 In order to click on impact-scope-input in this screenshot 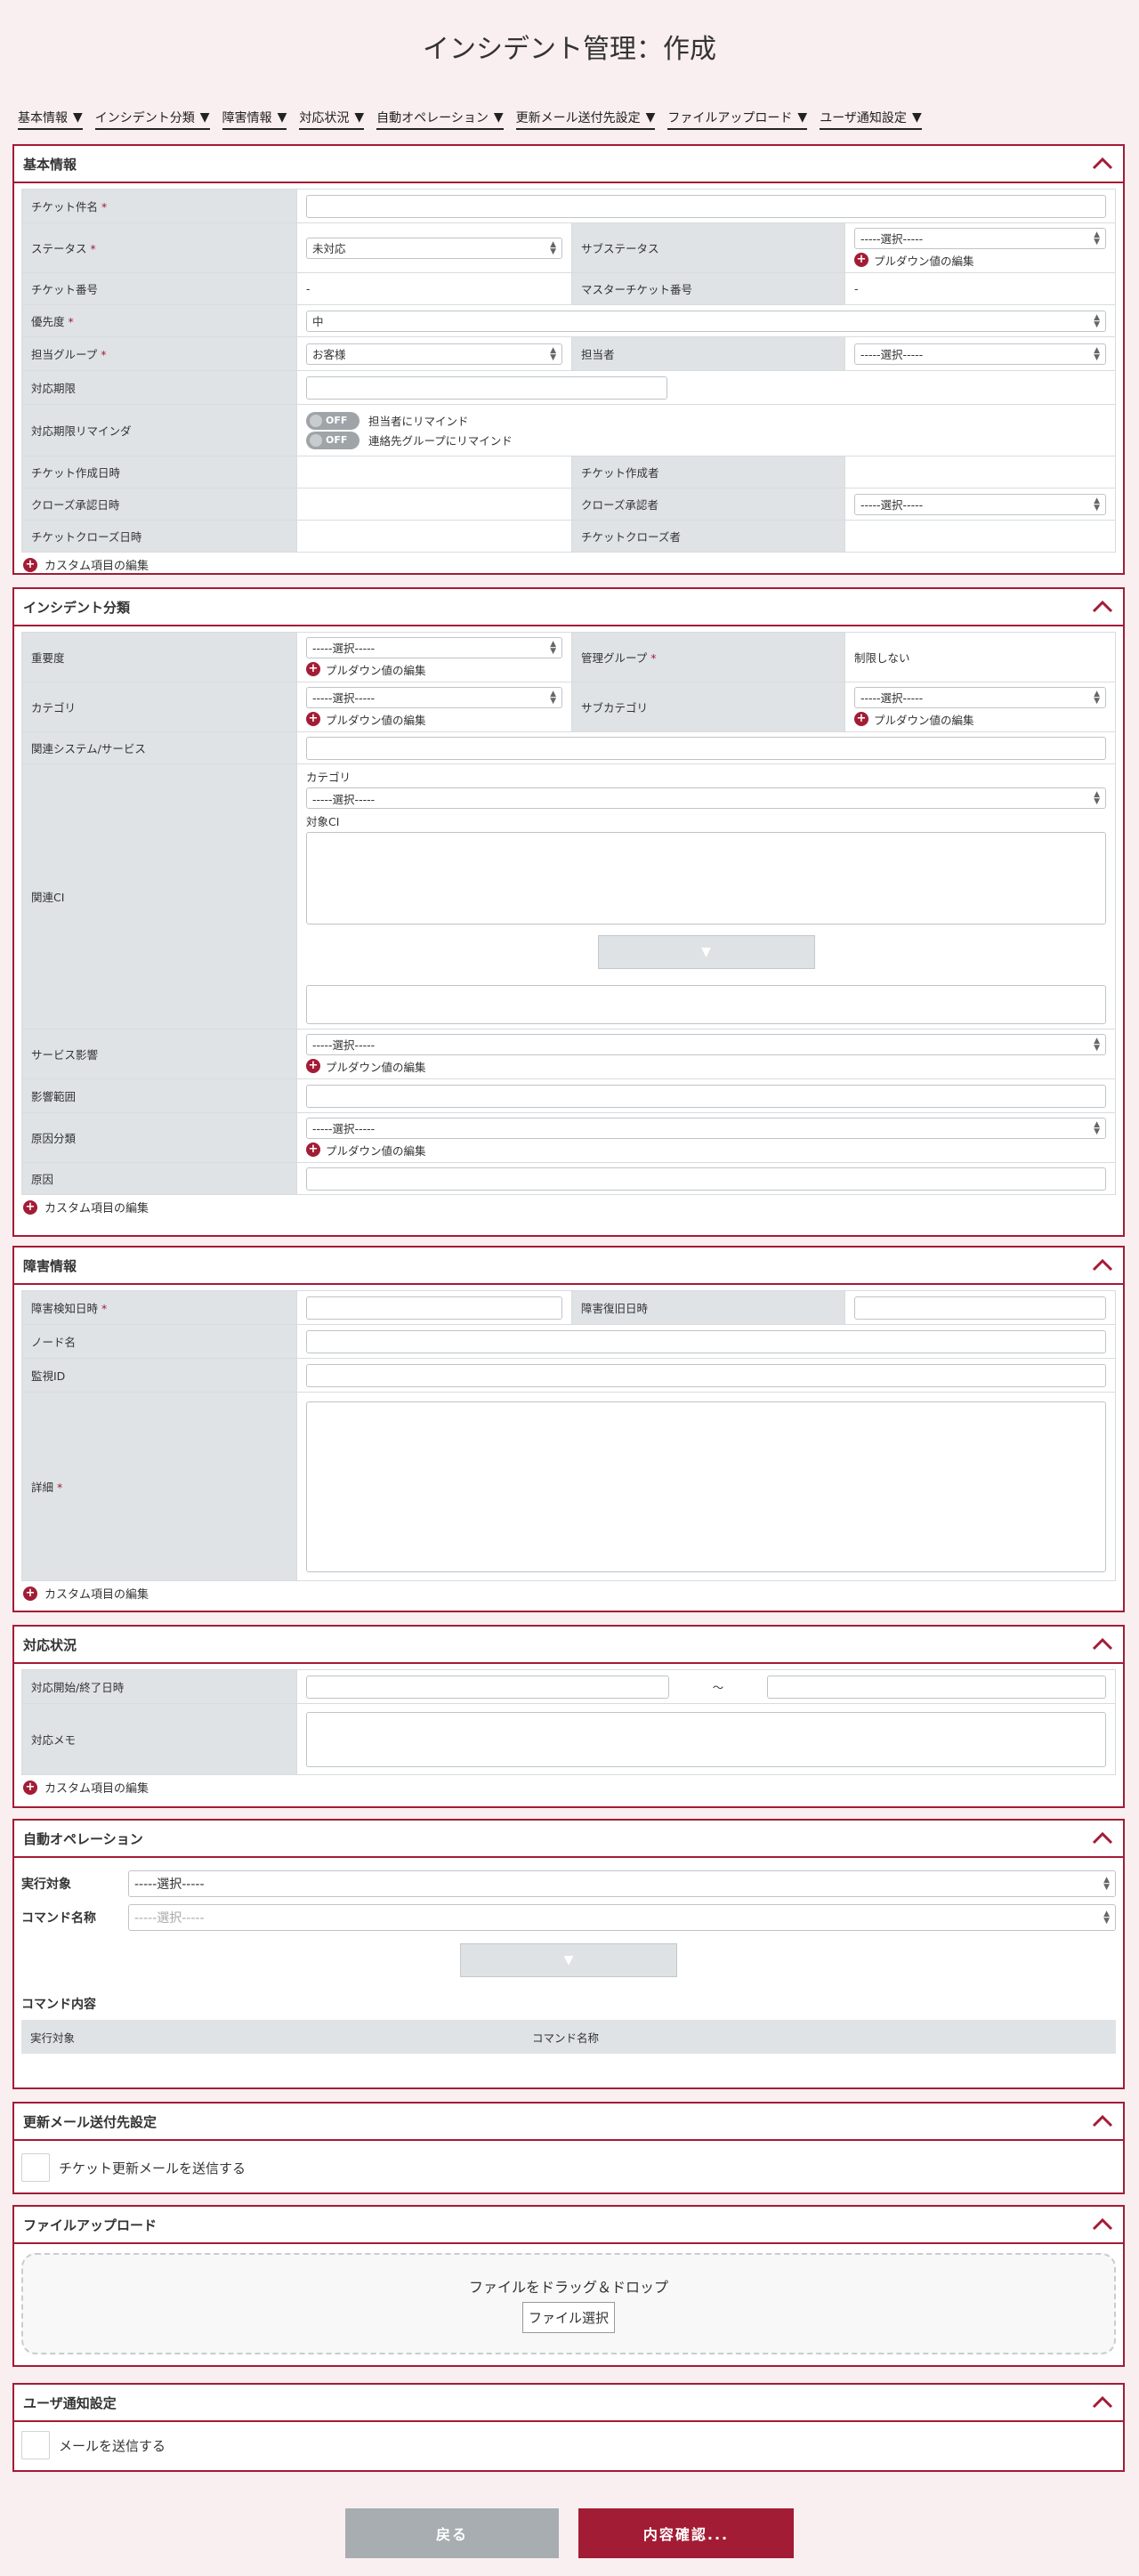, I will do `click(706, 1096)`.